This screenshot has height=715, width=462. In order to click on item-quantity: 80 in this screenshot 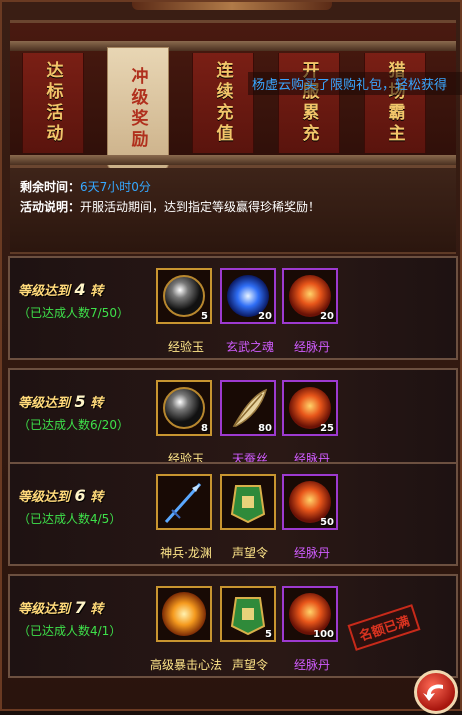, I will do `click(265, 428)`.